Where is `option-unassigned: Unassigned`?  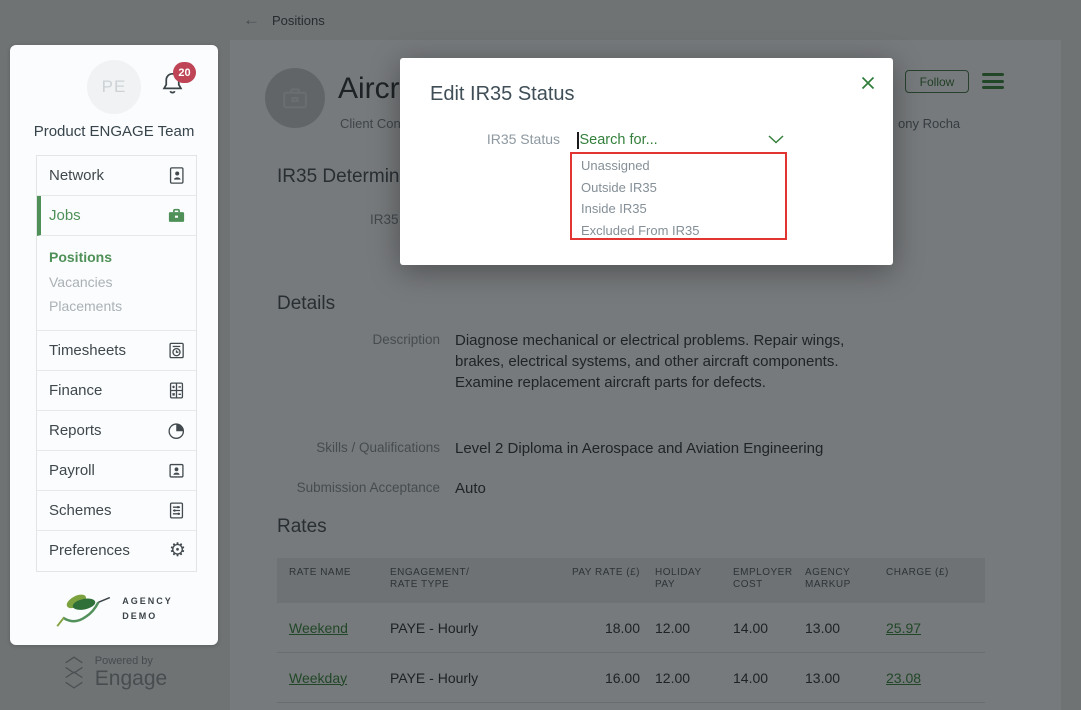
option-unassigned: Unassigned is located at coordinates (683, 166).